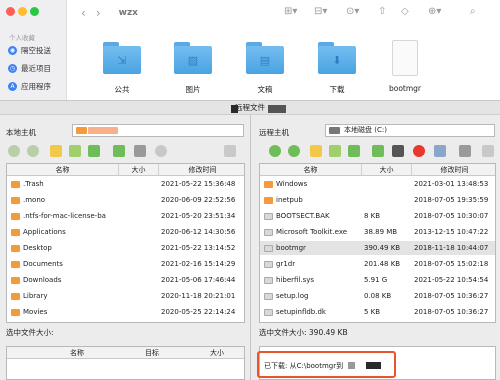 The image size is (500, 380). I want to click on table-row: setup.log 0.08 KB 2018-07-05 10:36:27, so click(377, 296).